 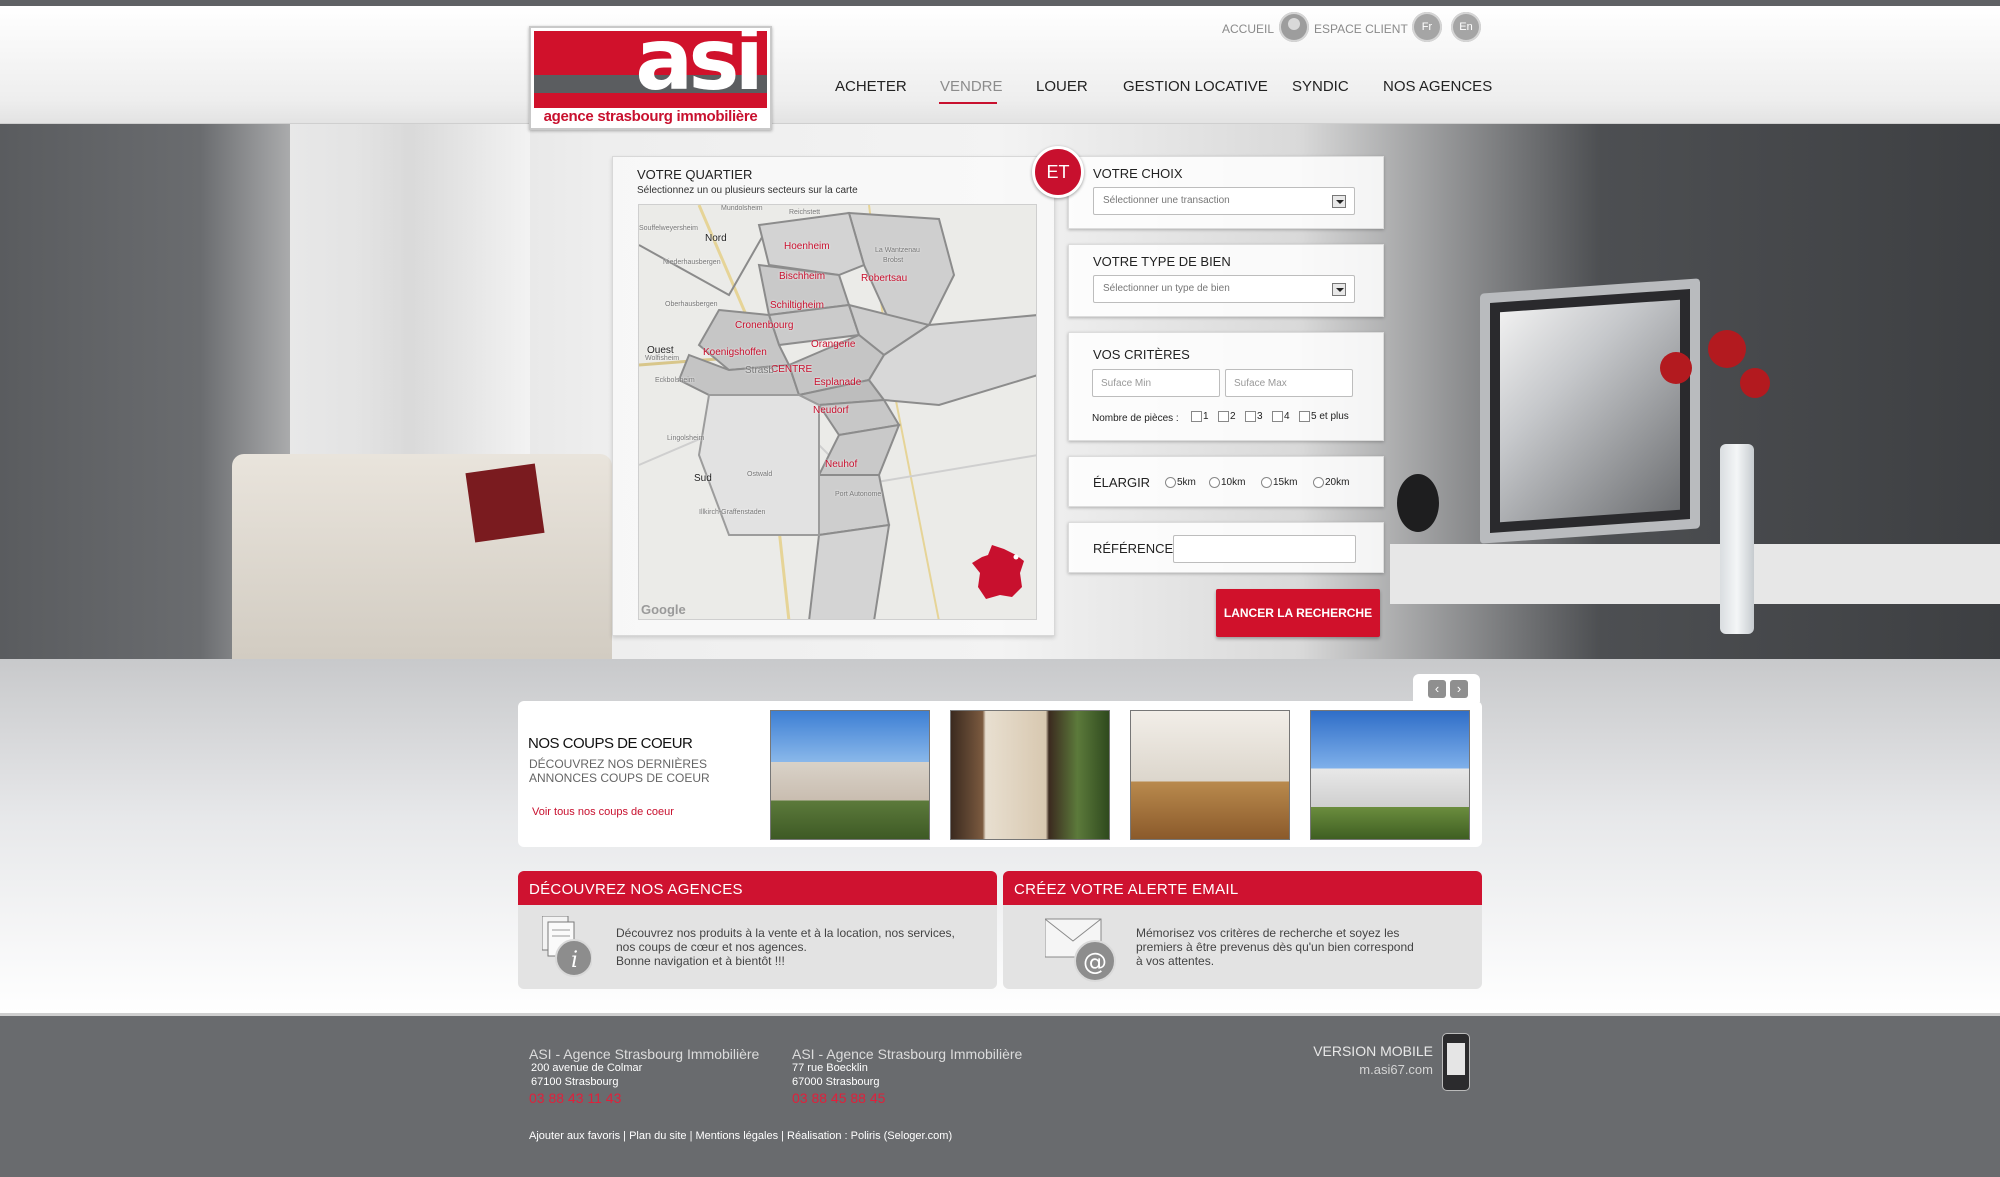 What do you see at coordinates (1227, 416) in the screenshot?
I see `pieces-checkbox-2: 2` at bounding box center [1227, 416].